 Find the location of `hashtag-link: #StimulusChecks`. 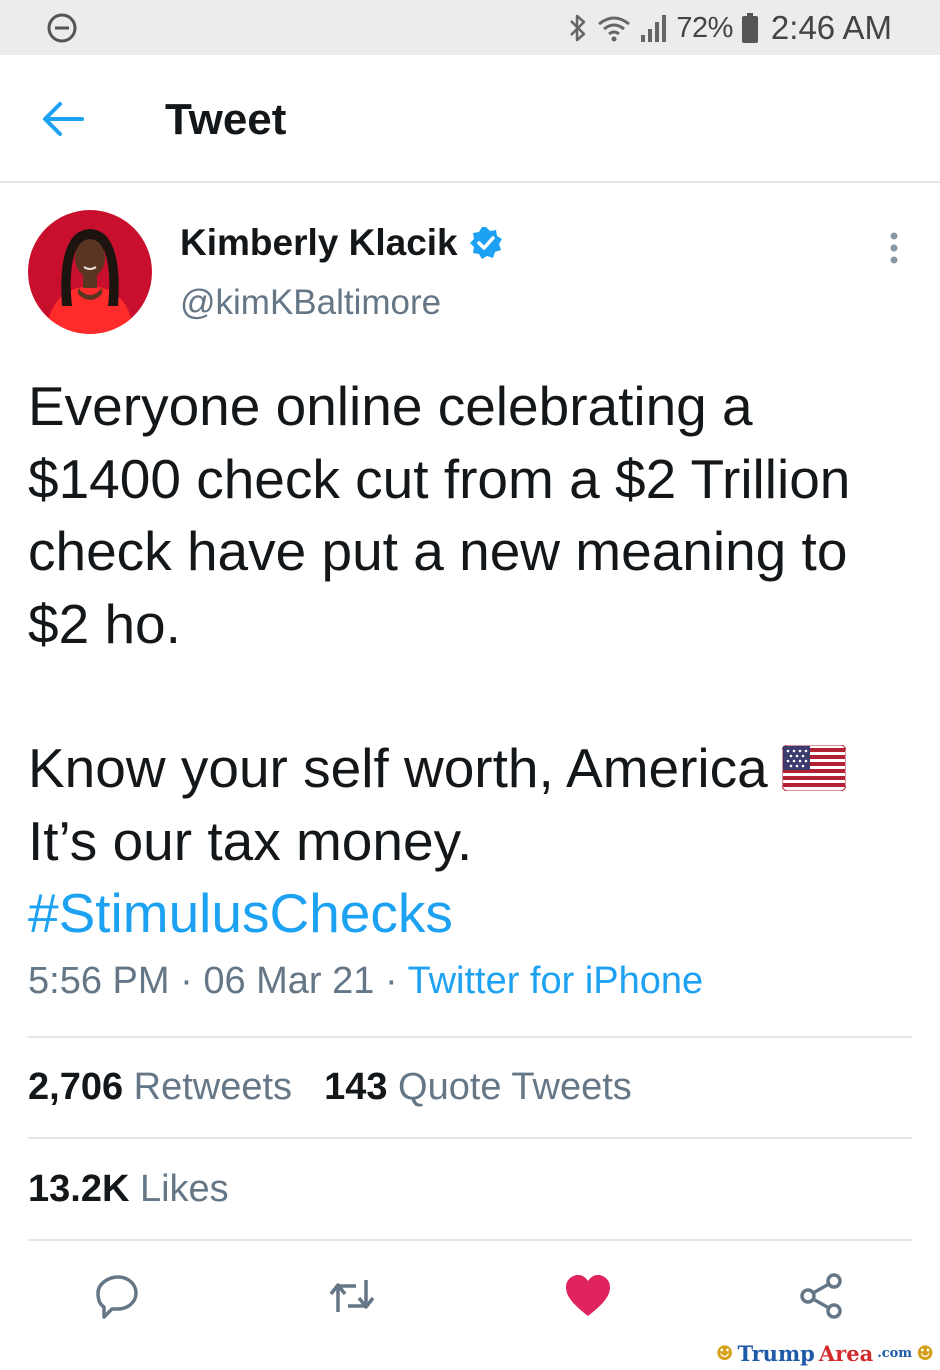

hashtag-link: #StimulusChecks is located at coordinates (473, 913).